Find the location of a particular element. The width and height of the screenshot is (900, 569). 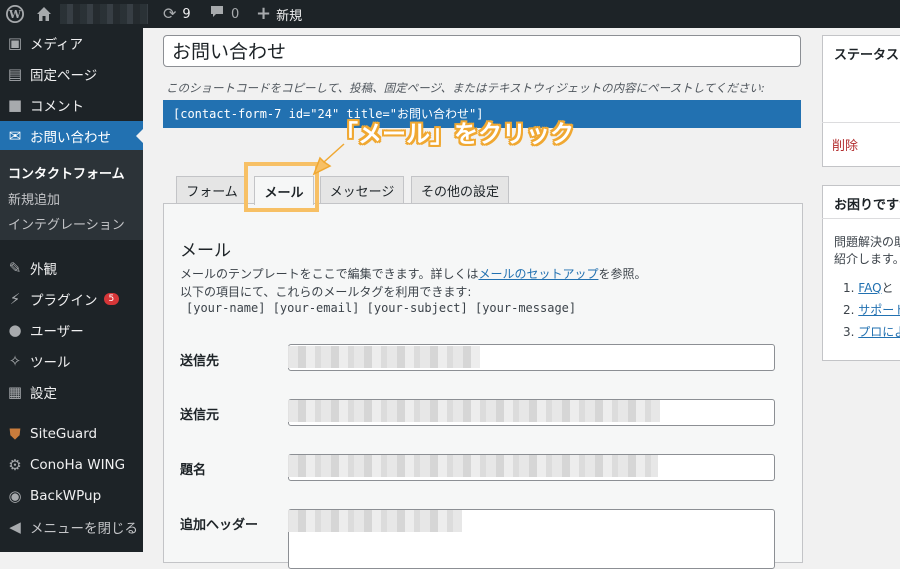

mail-icon: ✉ is located at coordinates (15, 136).